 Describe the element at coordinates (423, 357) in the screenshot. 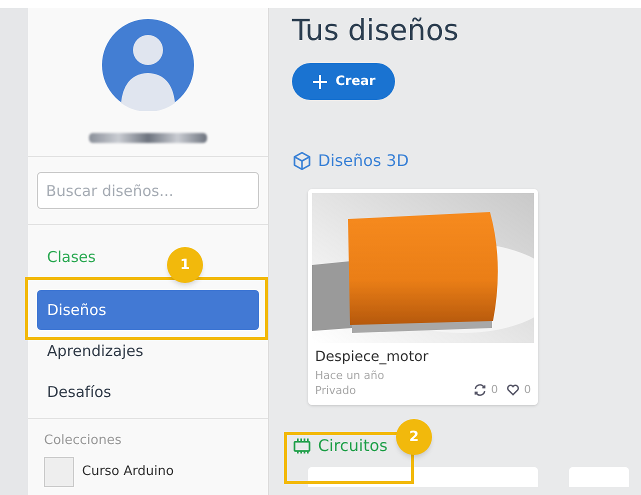

I see `design-name: Despiece_motor` at that location.